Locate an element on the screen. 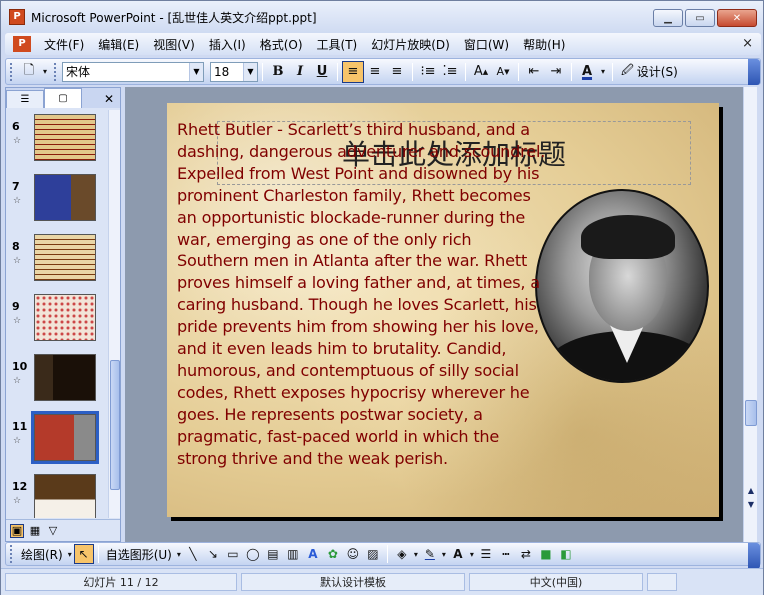  line-color-icon: ✎ is located at coordinates (430, 554).